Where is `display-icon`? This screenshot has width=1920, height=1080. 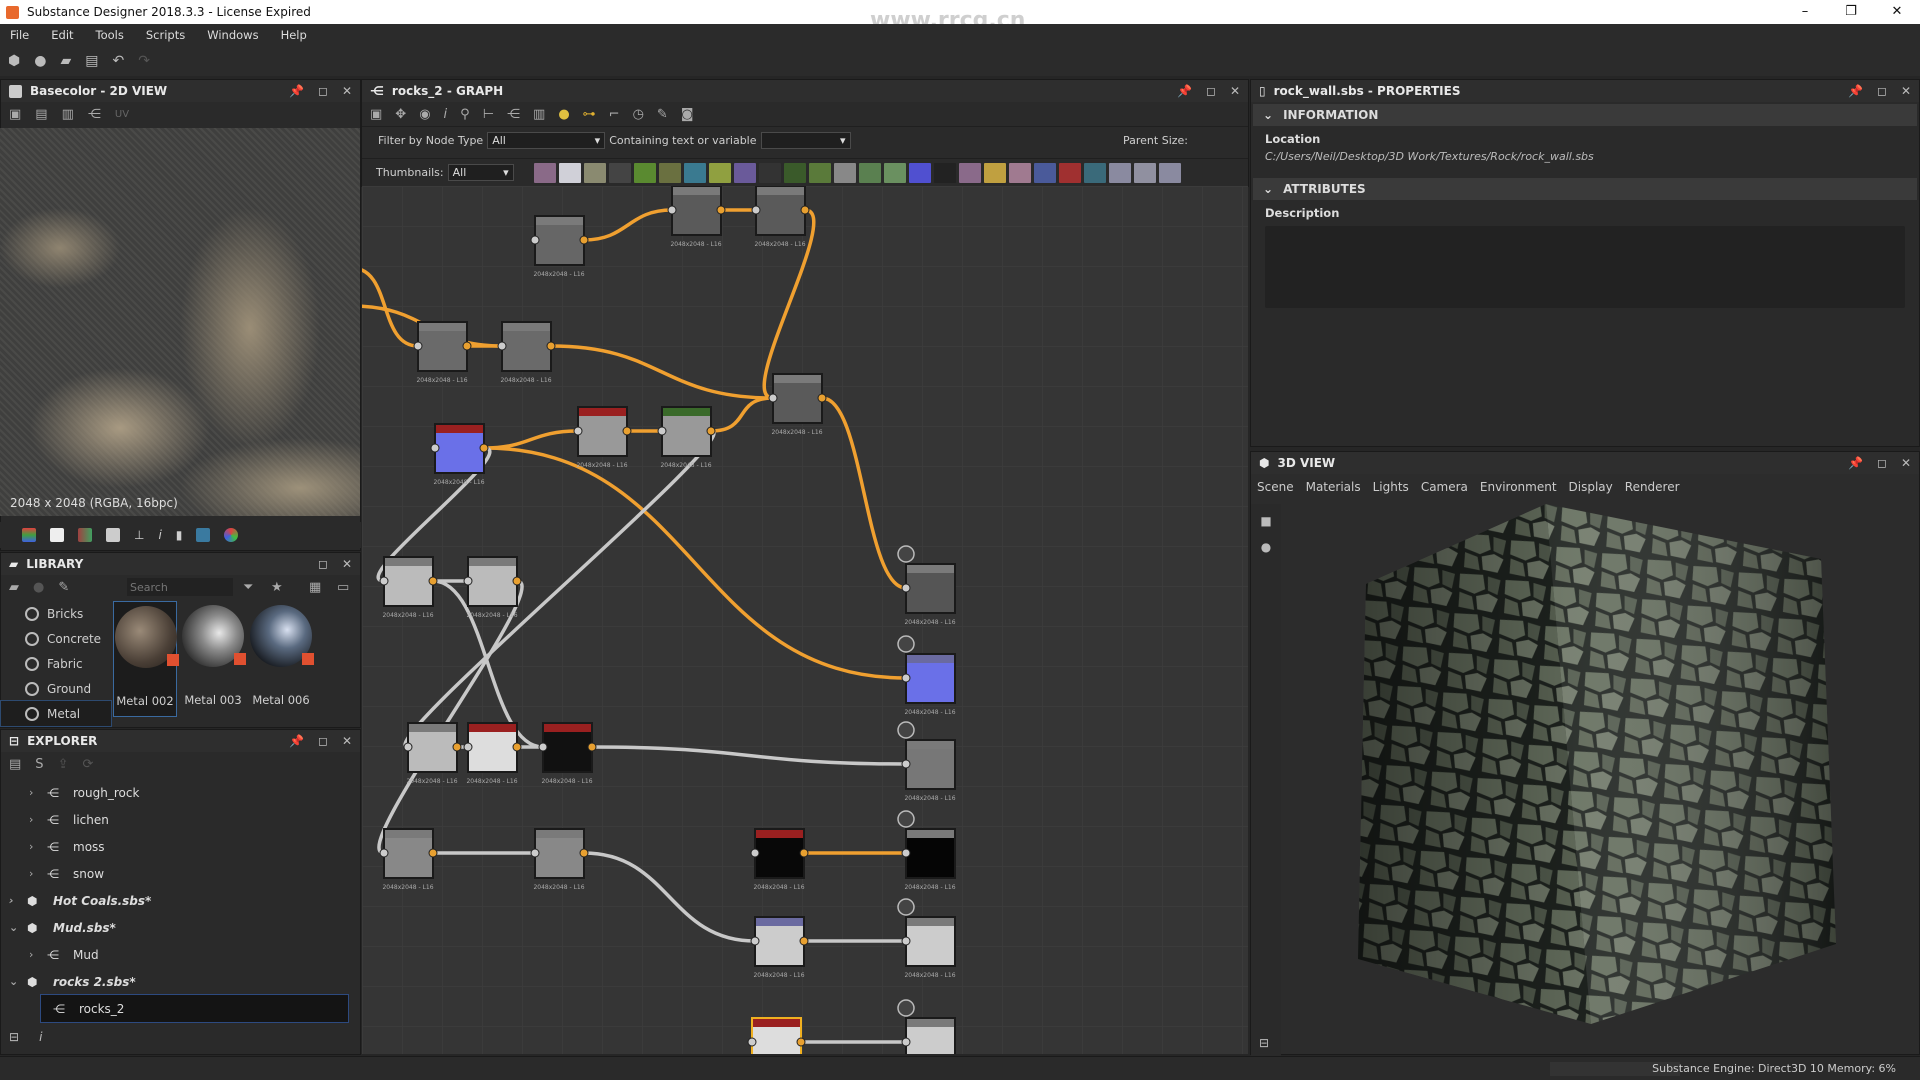
display-icon is located at coordinates (203, 535).